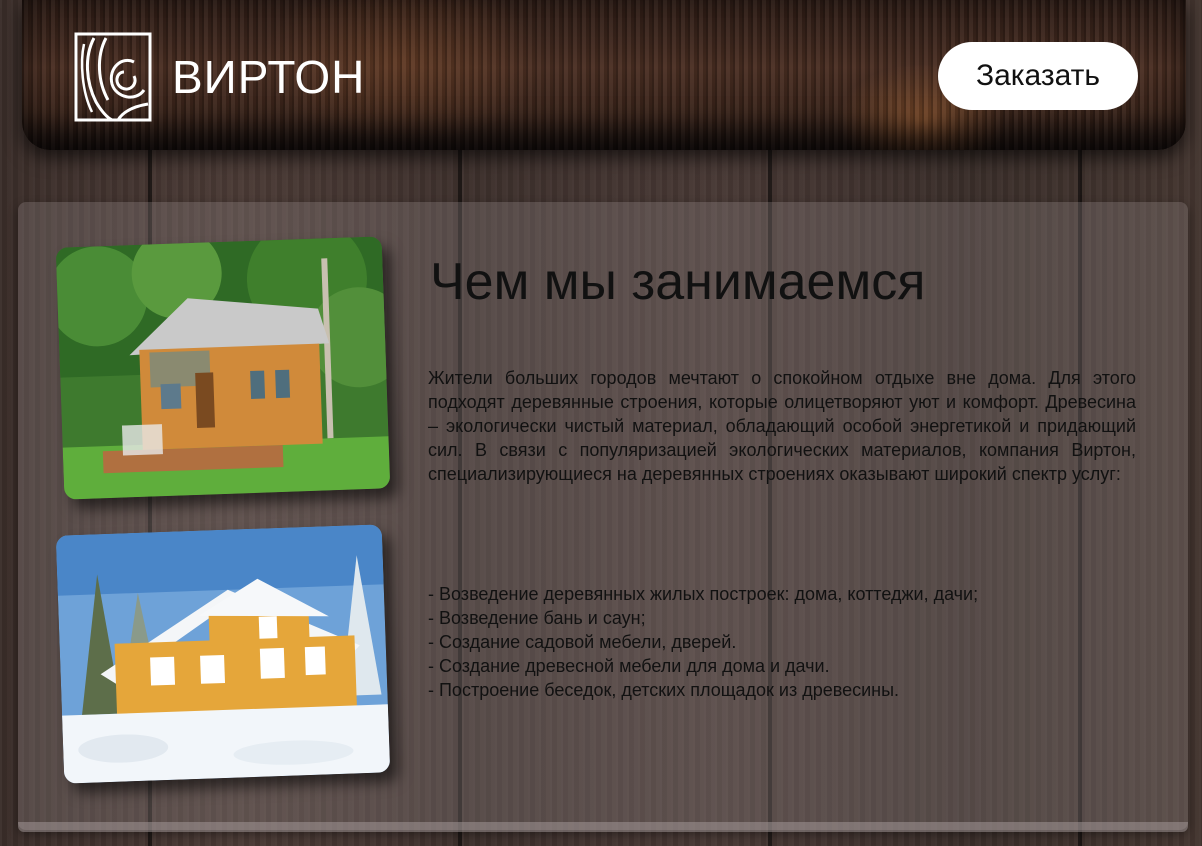 Image resolution: width=1202 pixels, height=846 pixels. I want to click on summer-cabin-photo, so click(223, 368).